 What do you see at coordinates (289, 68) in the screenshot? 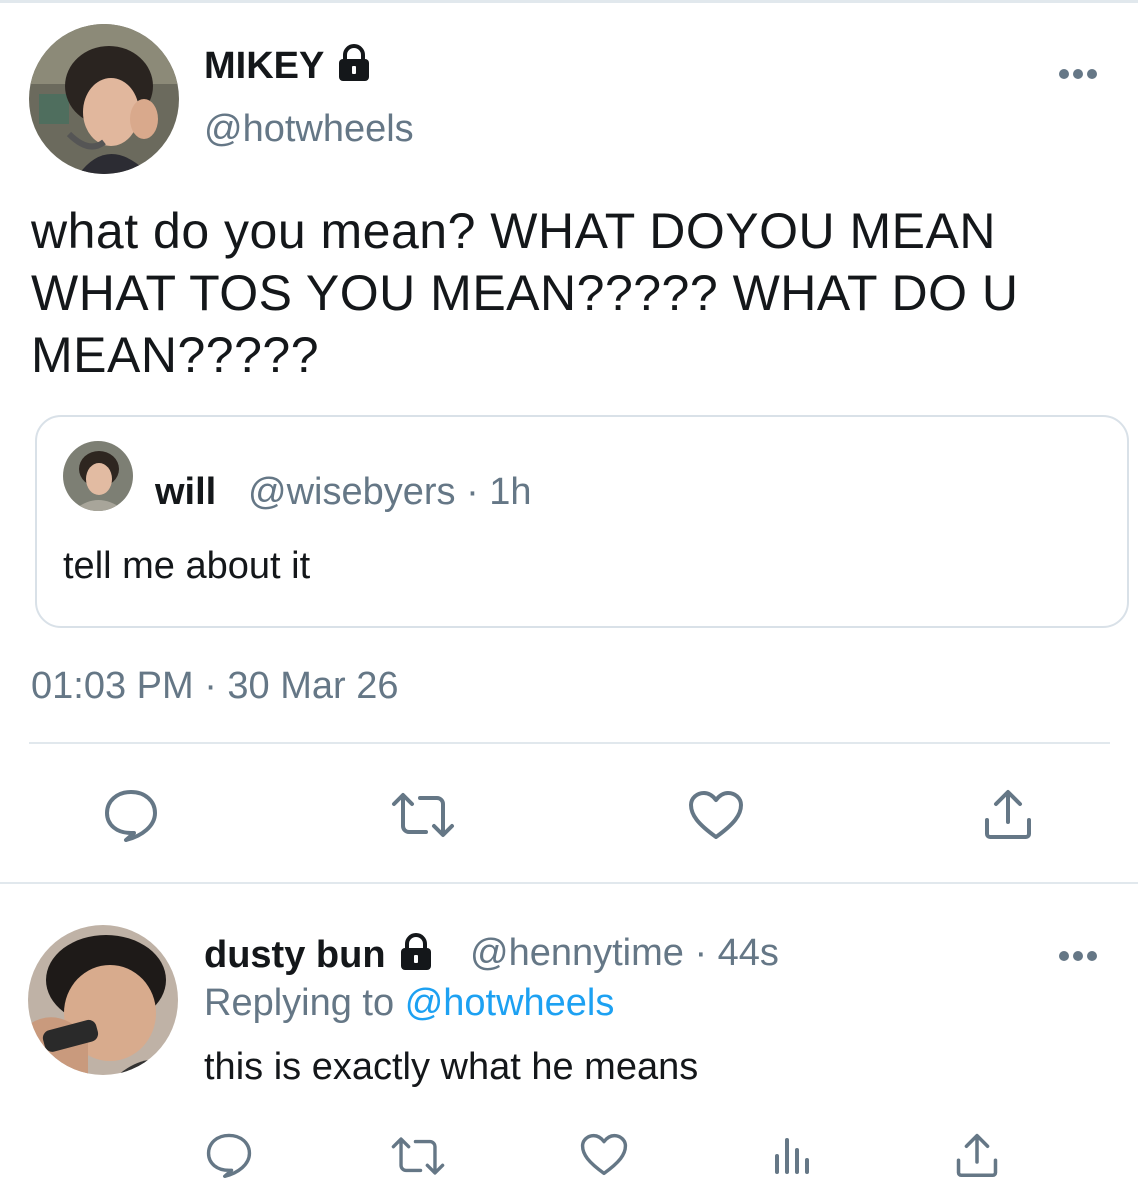
I see `author-name: MIKEY` at bounding box center [289, 68].